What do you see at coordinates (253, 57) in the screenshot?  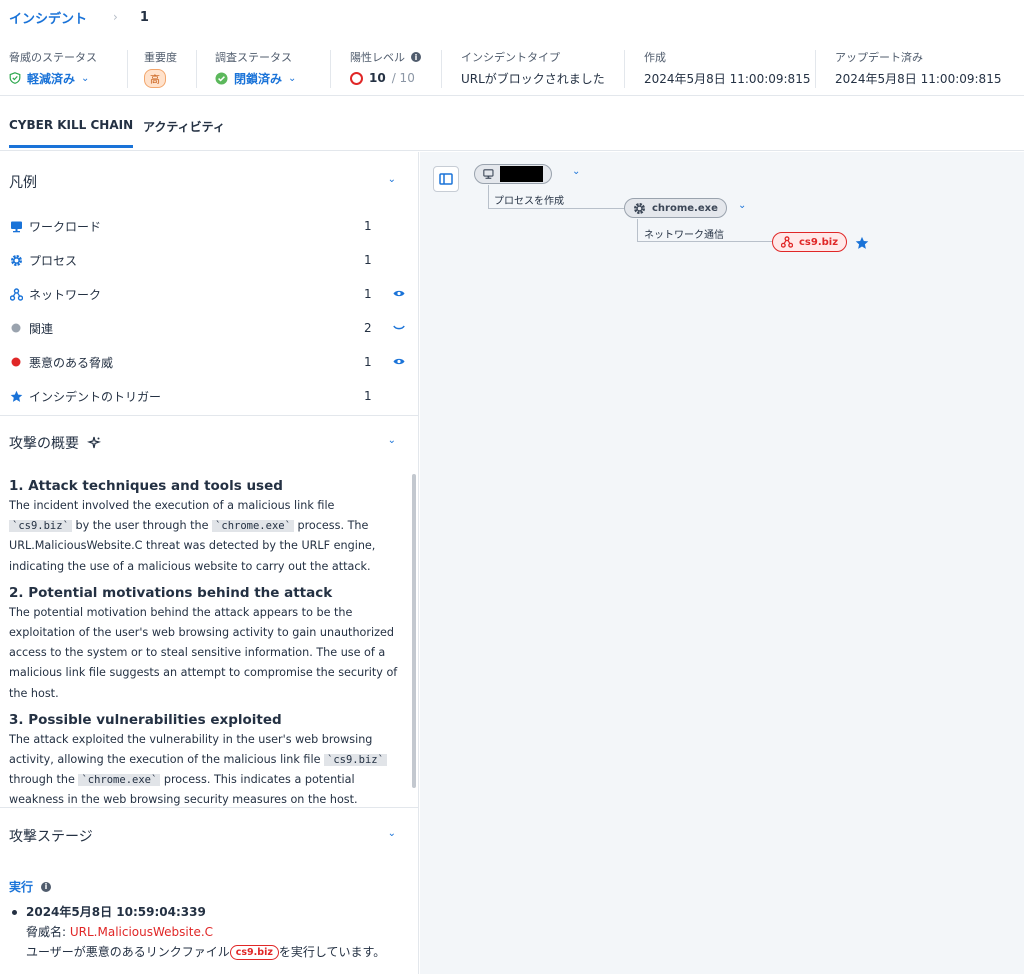 I see `investigation-status-label: 調査ステータス` at bounding box center [253, 57].